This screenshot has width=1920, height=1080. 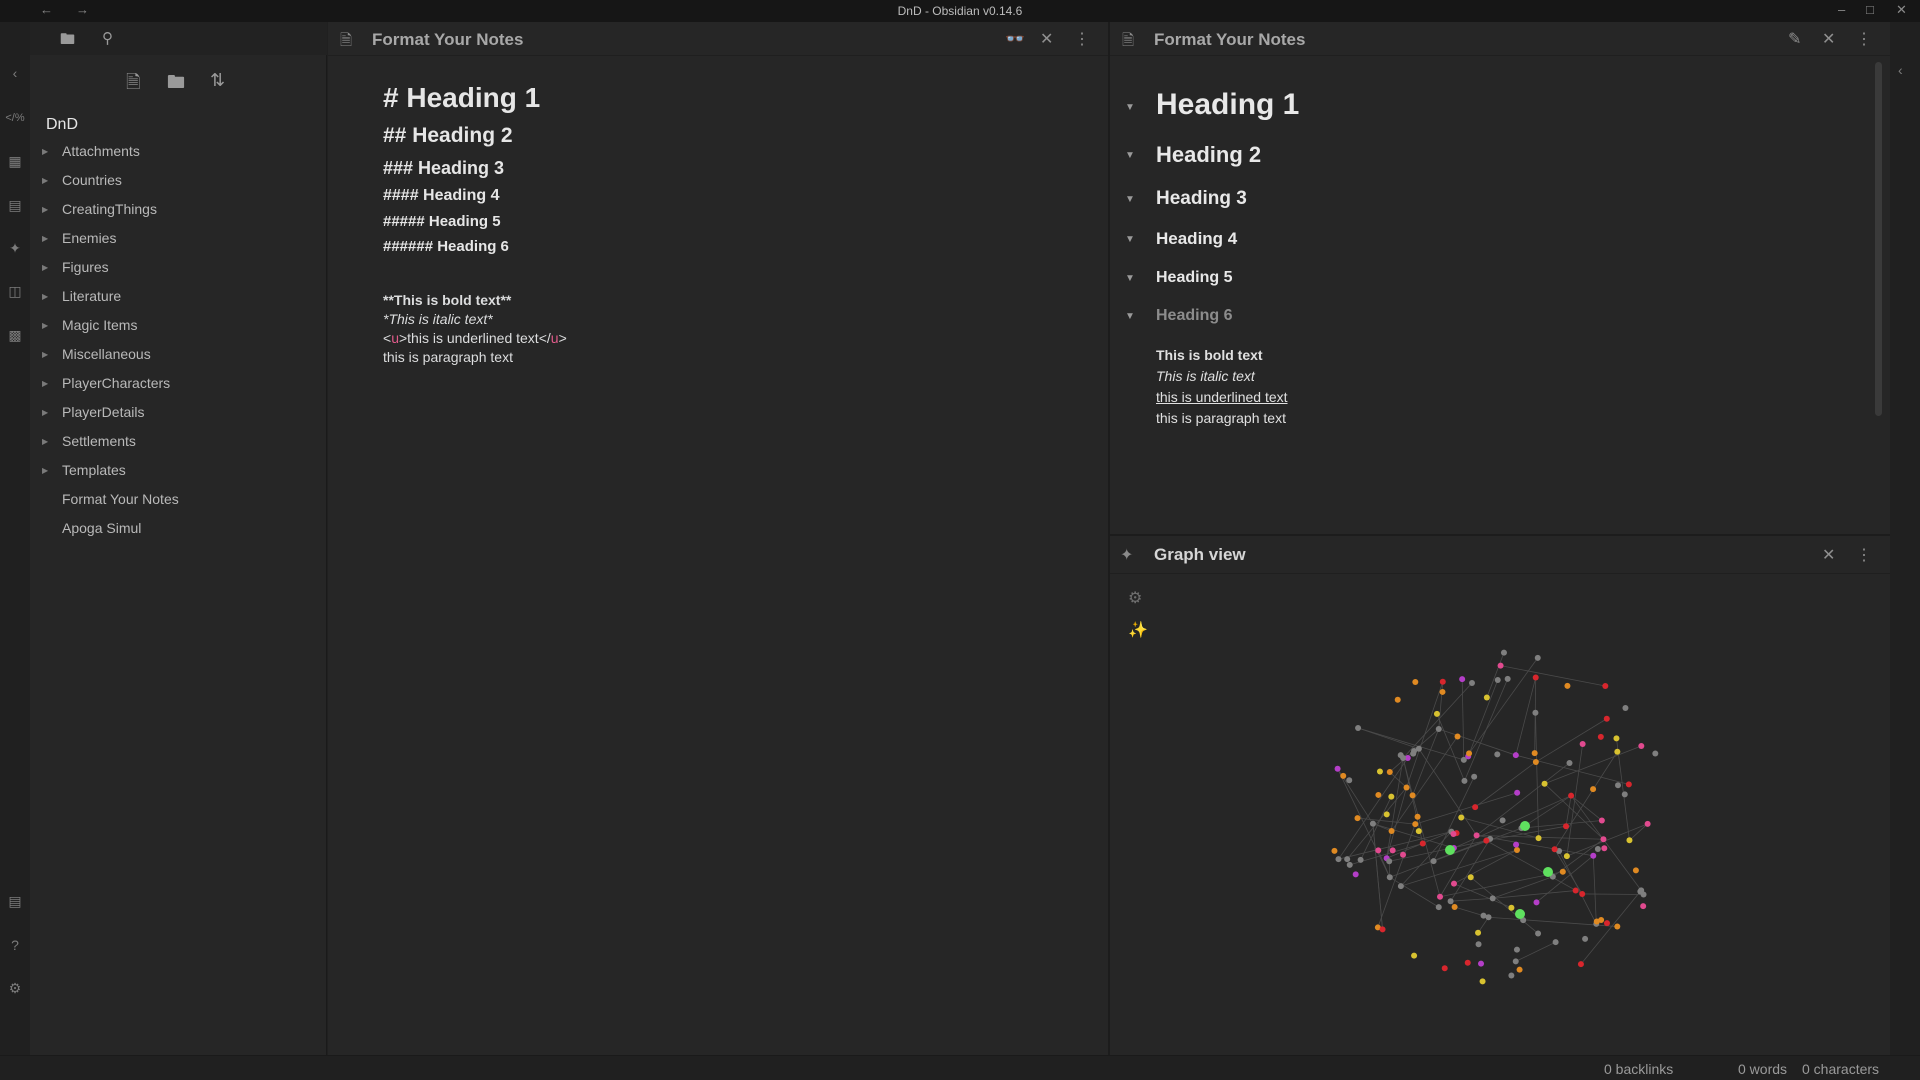 What do you see at coordinates (1548, 872) in the screenshot?
I see `graph-node-hub` at bounding box center [1548, 872].